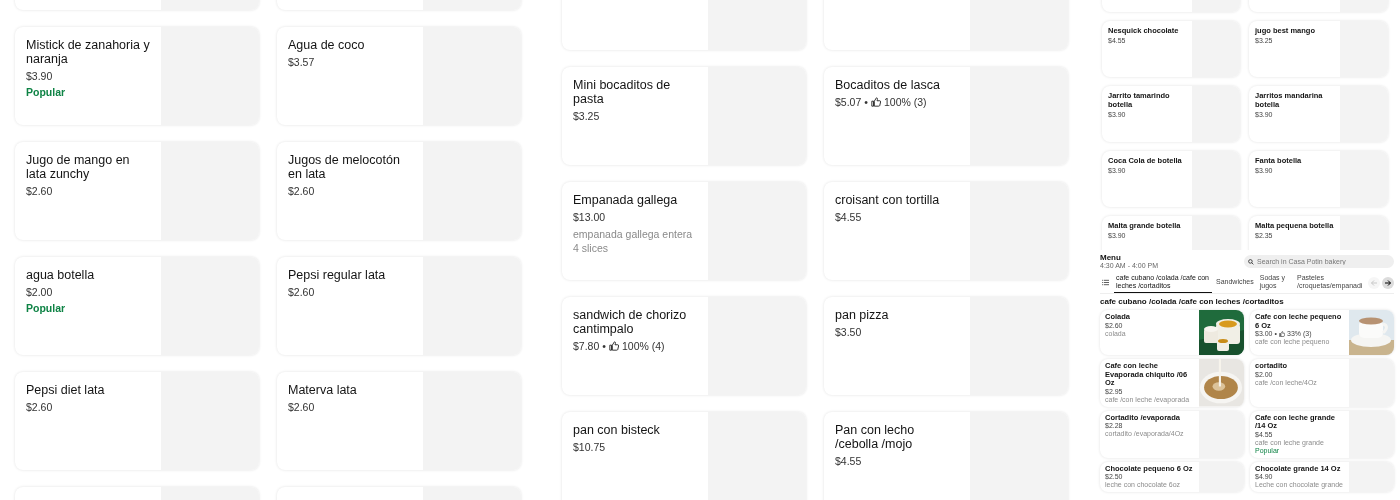 The width and height of the screenshot is (1400, 500). Describe the element at coordinates (622, 92) in the screenshot. I see `item-name: Mini bocaditos de pasta` at that location.